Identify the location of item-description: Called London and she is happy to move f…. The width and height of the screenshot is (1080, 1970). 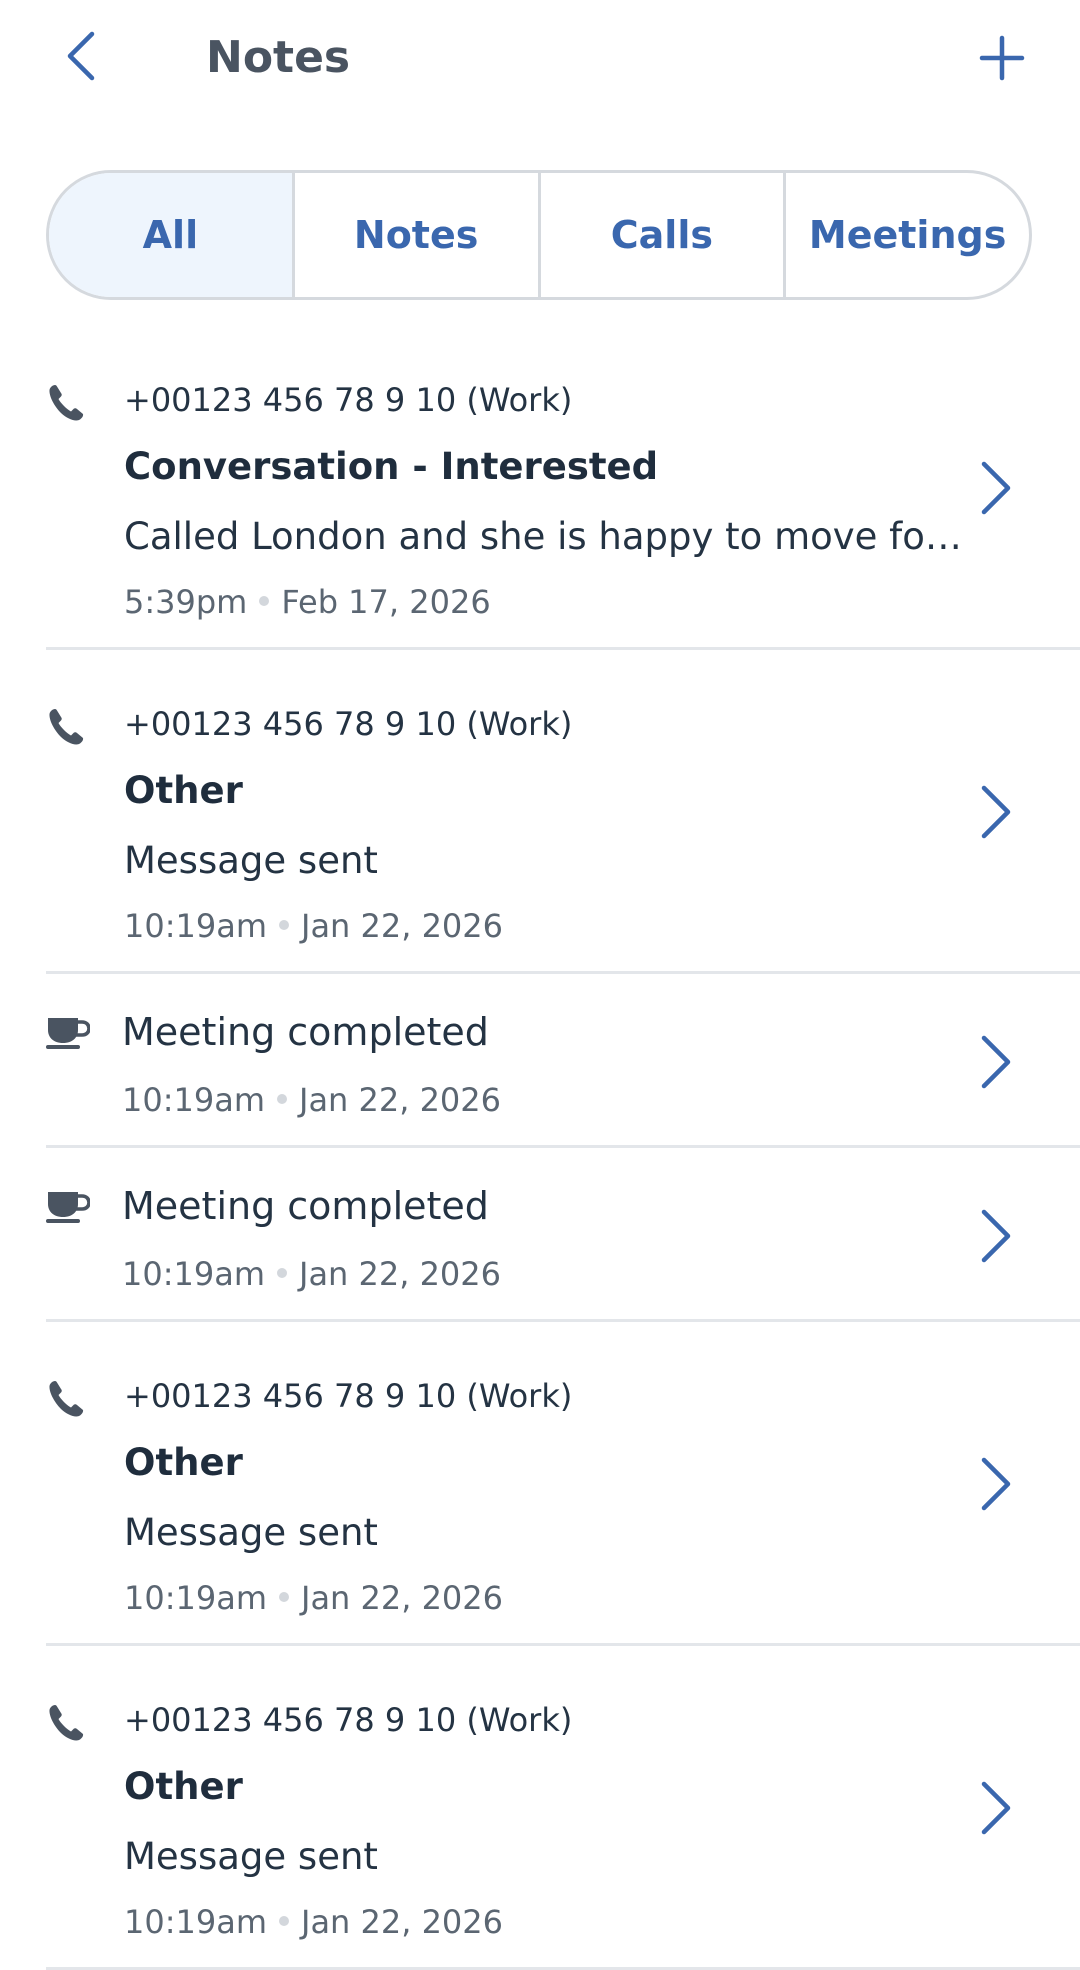
(544, 536).